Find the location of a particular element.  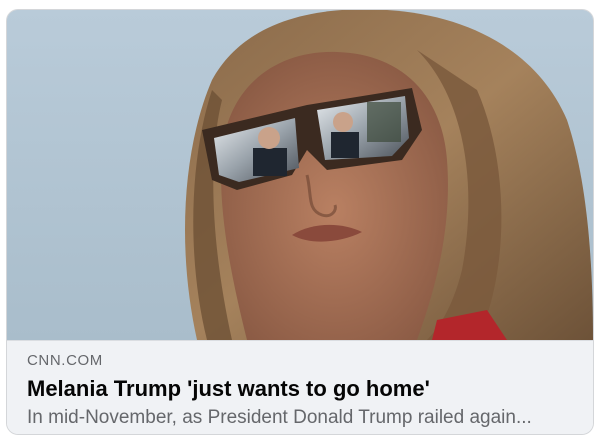

source-domain: CNN.COM is located at coordinates (65, 360).